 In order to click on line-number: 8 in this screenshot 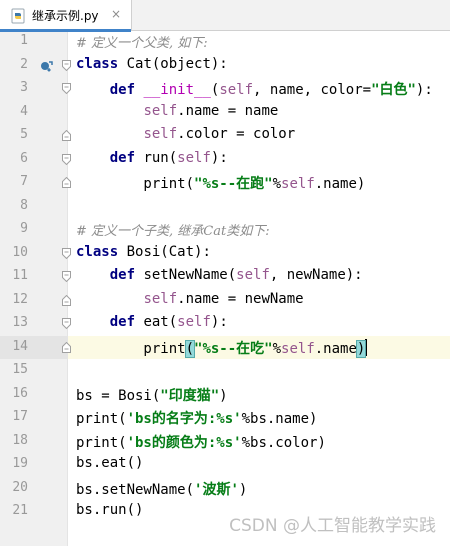, I will do `click(24, 205)`.